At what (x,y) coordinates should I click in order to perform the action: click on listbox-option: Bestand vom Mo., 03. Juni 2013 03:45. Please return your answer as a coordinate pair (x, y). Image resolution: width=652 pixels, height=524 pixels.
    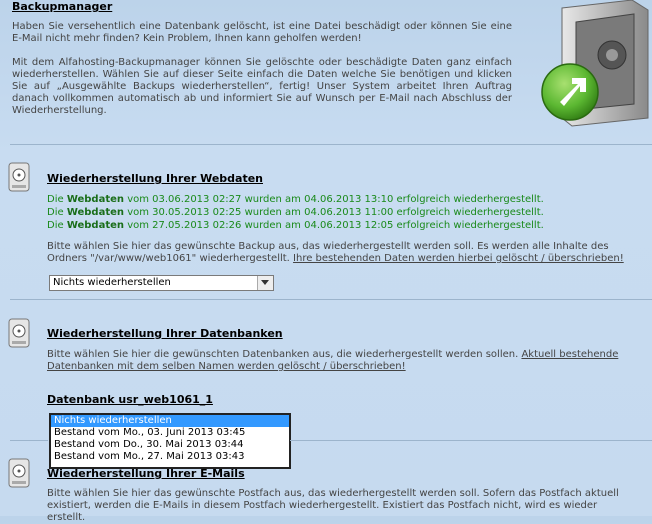
    Looking at the image, I should click on (170, 433).